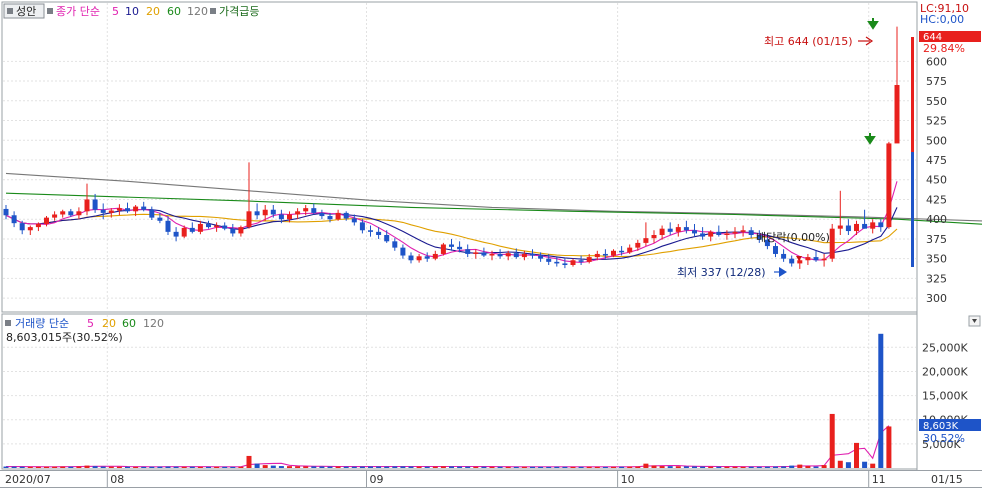 The width and height of the screenshot is (982, 493). What do you see at coordinates (936, 160) in the screenshot?
I see `price-tick-label: 475` at bounding box center [936, 160].